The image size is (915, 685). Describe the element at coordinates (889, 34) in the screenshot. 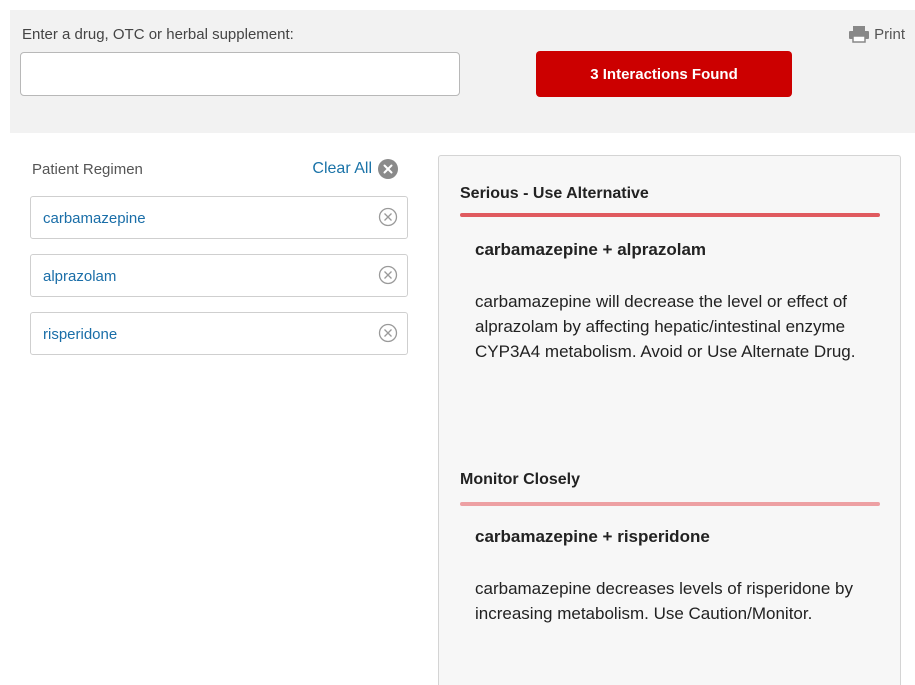

I see `print-label: Print` at that location.